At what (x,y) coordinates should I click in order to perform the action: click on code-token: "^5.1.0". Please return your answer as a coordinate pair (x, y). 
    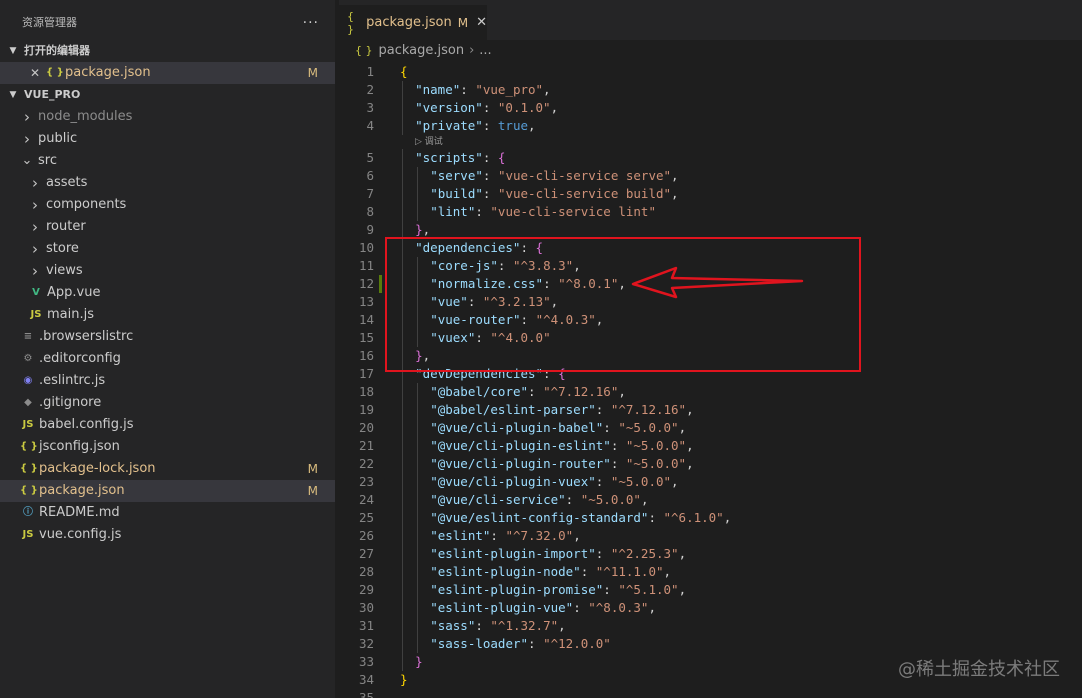
    Looking at the image, I should click on (648, 589).